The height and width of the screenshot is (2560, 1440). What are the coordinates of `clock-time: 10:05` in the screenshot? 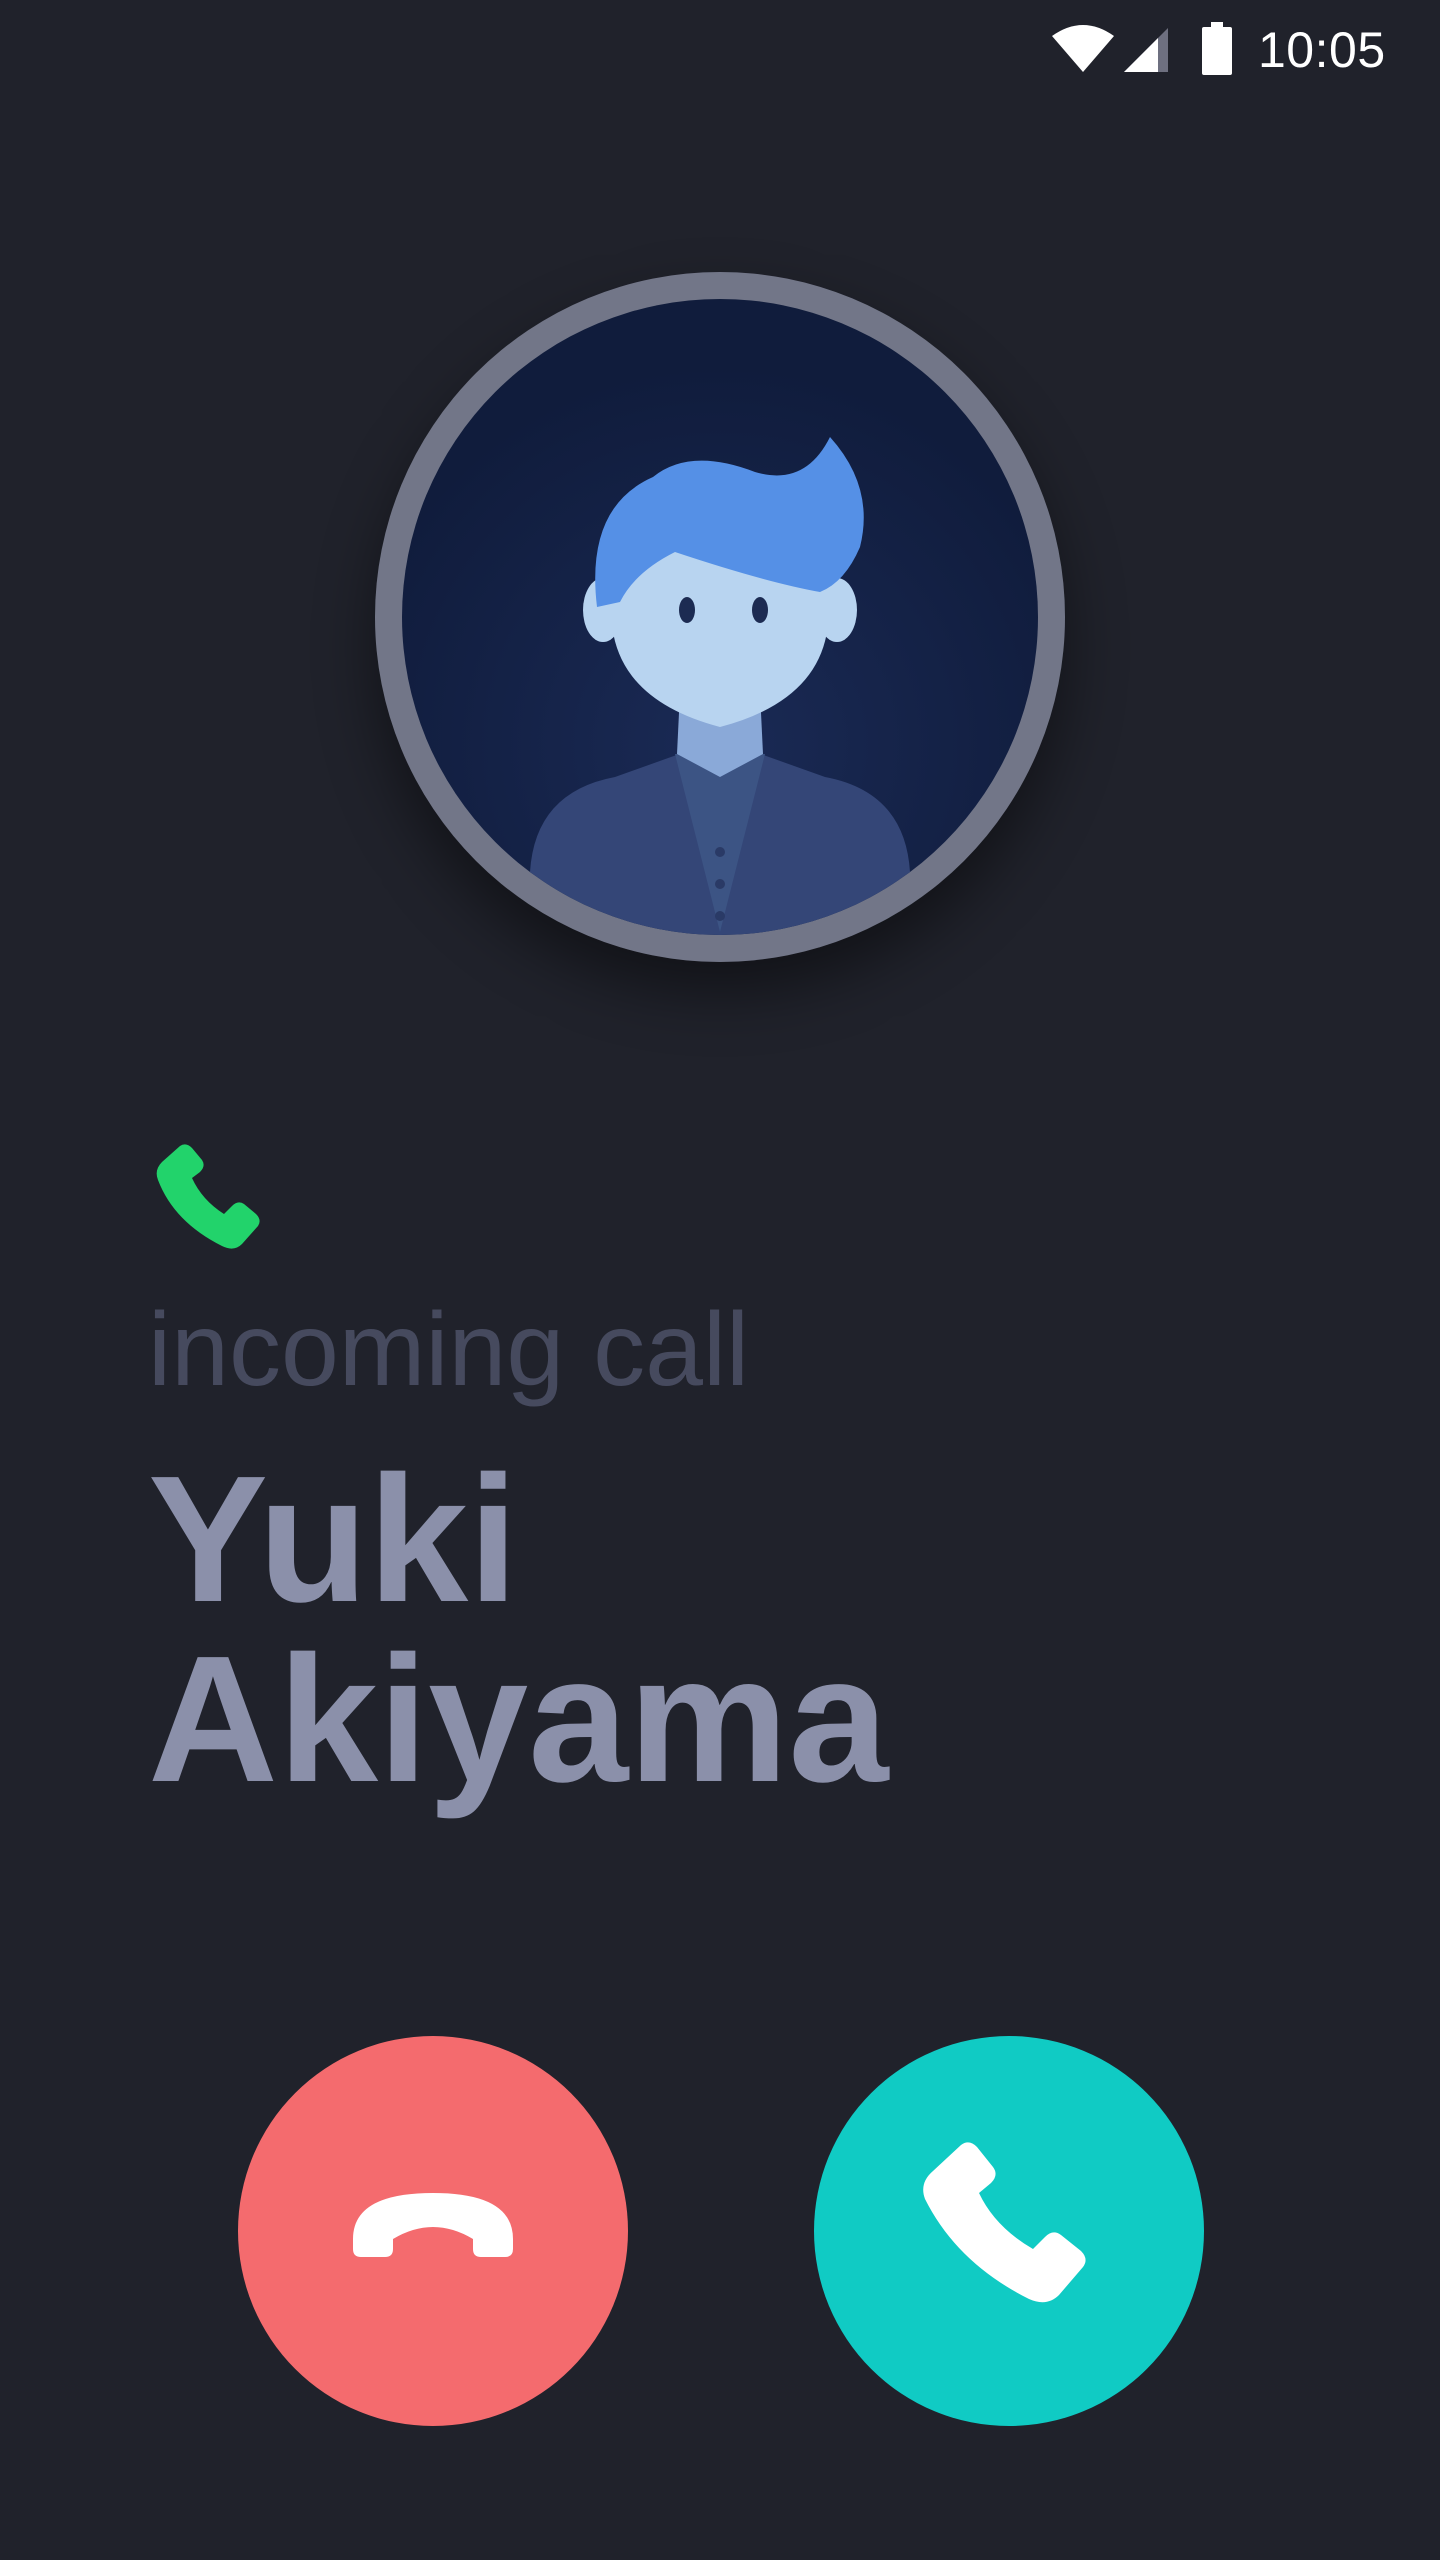 It's located at (1322, 50).